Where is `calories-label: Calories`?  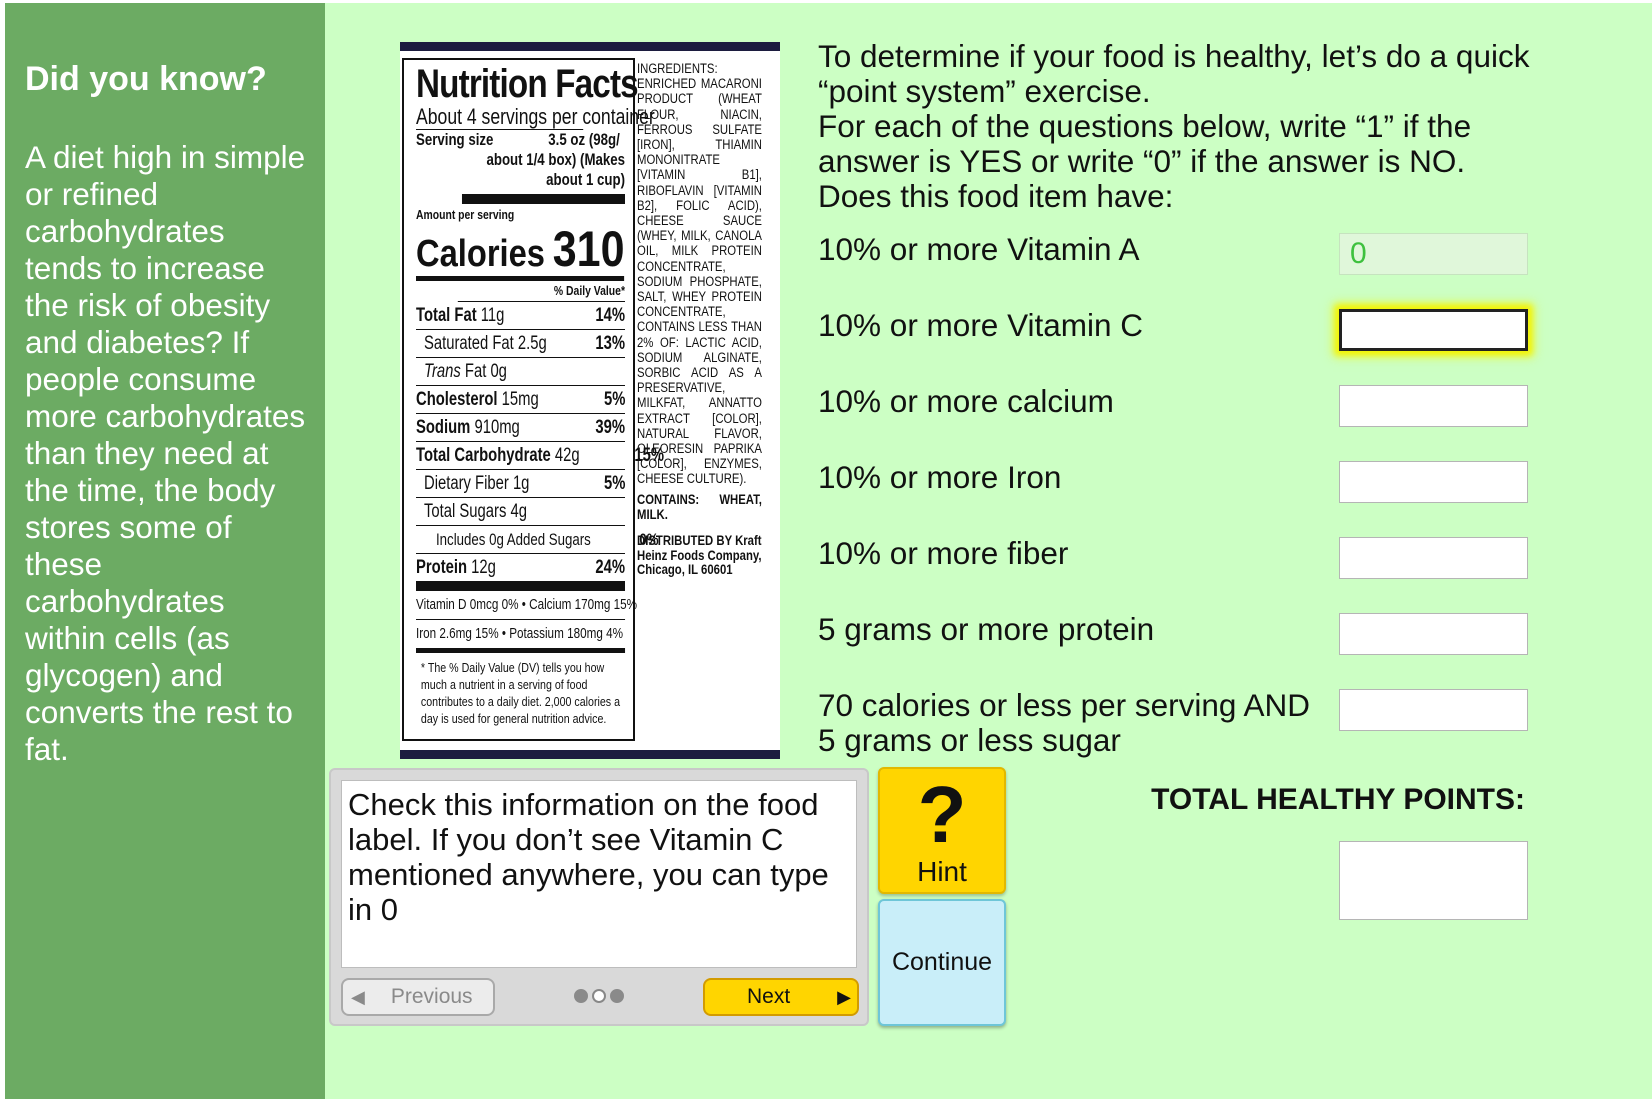 calories-label: Calories is located at coordinates (480, 254).